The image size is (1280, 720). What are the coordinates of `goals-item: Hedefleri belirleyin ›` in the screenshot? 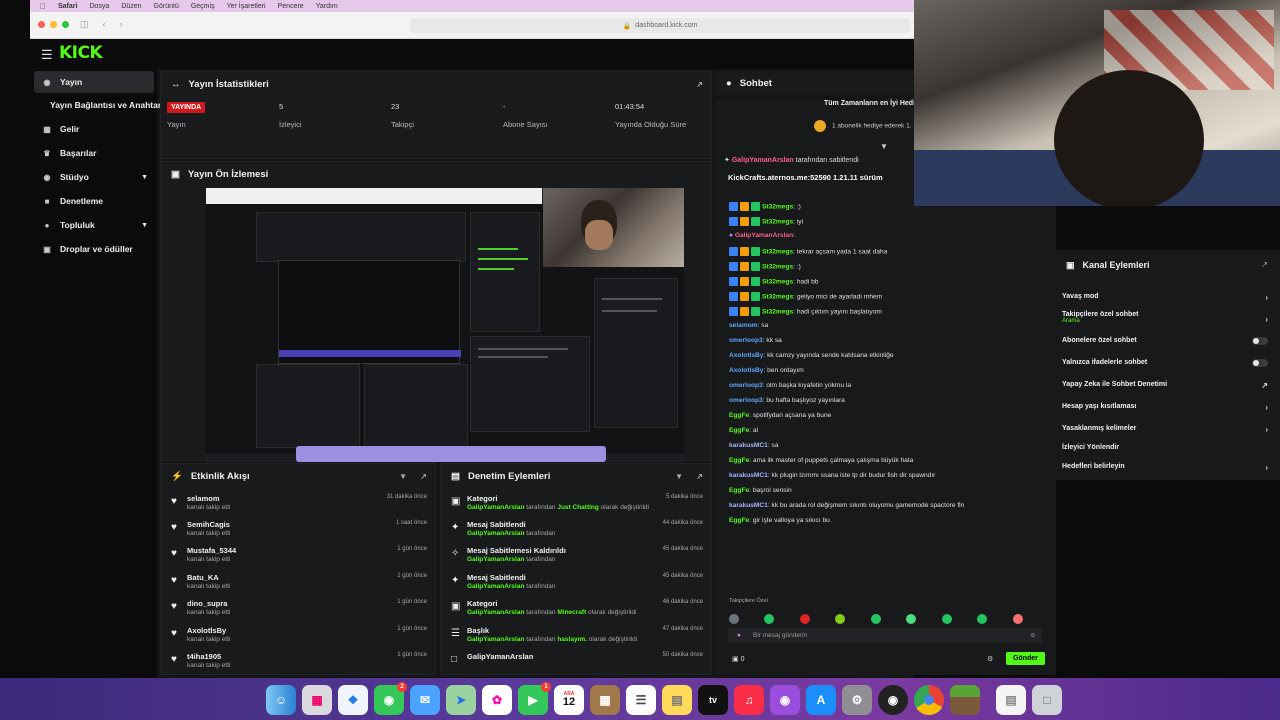 It's located at (1165, 467).